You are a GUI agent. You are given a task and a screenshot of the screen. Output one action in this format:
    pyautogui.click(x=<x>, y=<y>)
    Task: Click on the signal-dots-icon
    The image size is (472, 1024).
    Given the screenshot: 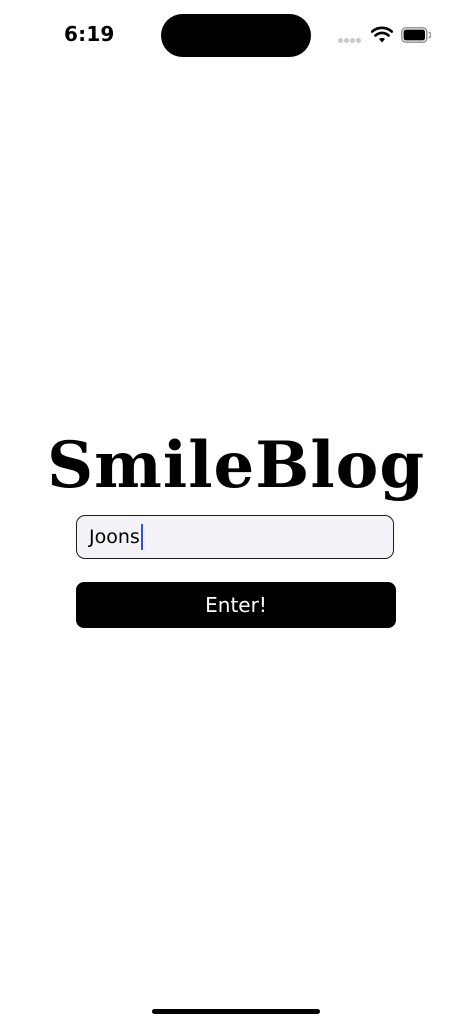 What is the action you would take?
    pyautogui.click(x=350, y=40)
    